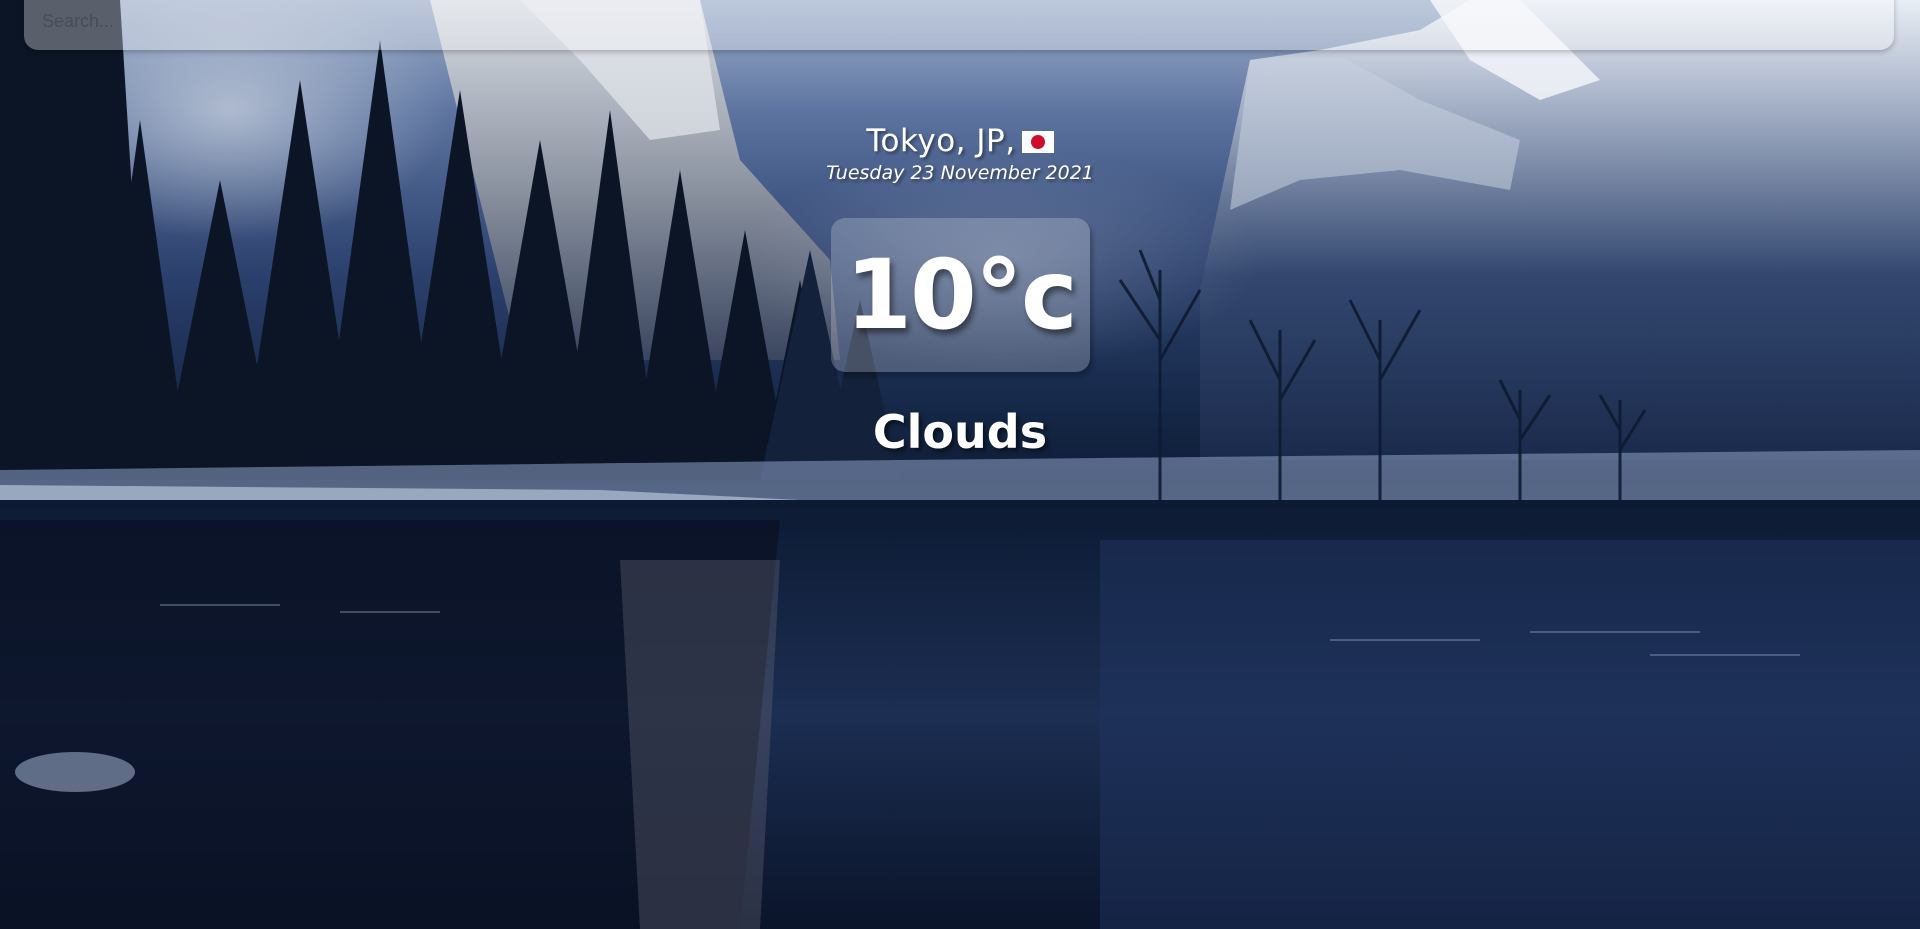  I want to click on location-line: Tokyo, JP,, so click(960, 141).